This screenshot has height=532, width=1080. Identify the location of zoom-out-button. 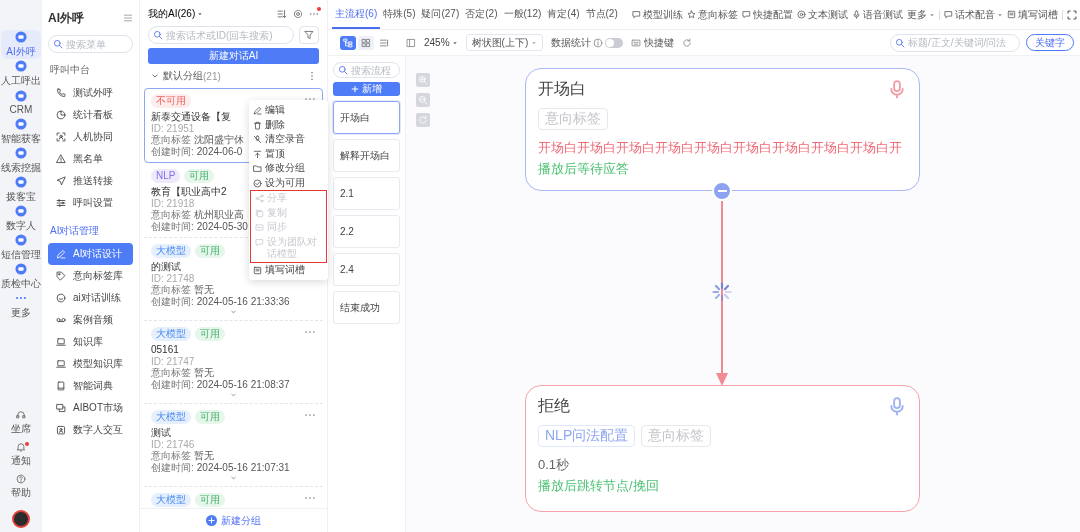
(423, 100).